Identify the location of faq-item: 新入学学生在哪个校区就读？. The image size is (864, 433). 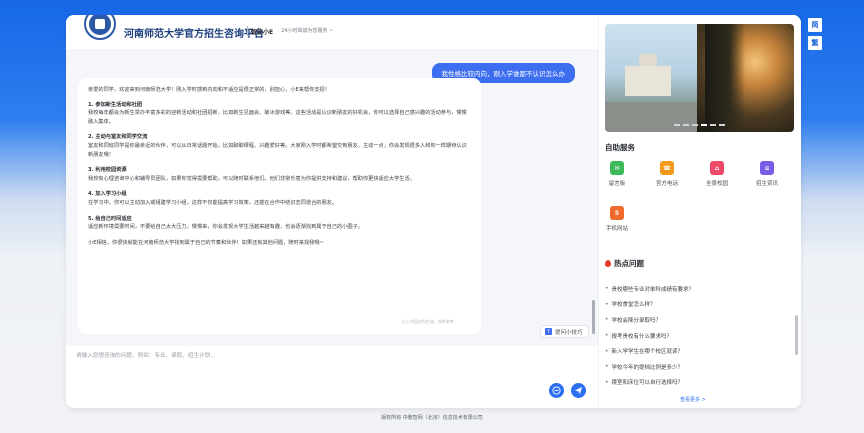
(699, 351).